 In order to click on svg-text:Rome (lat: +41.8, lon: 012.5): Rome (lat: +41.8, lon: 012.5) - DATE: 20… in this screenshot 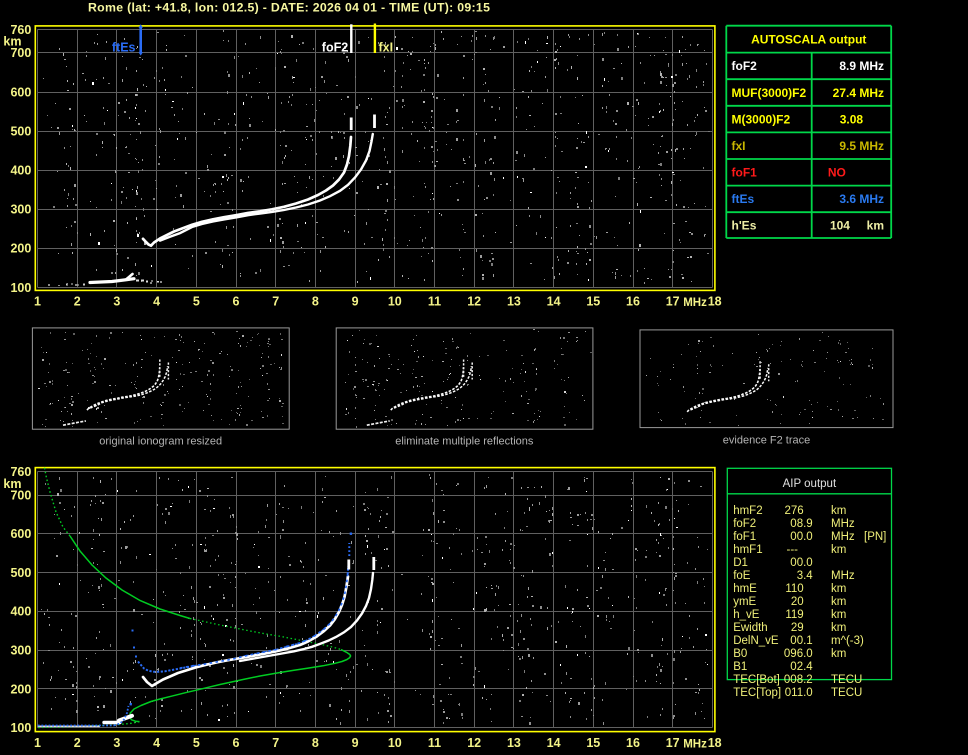, I will do `click(289, 8)`.